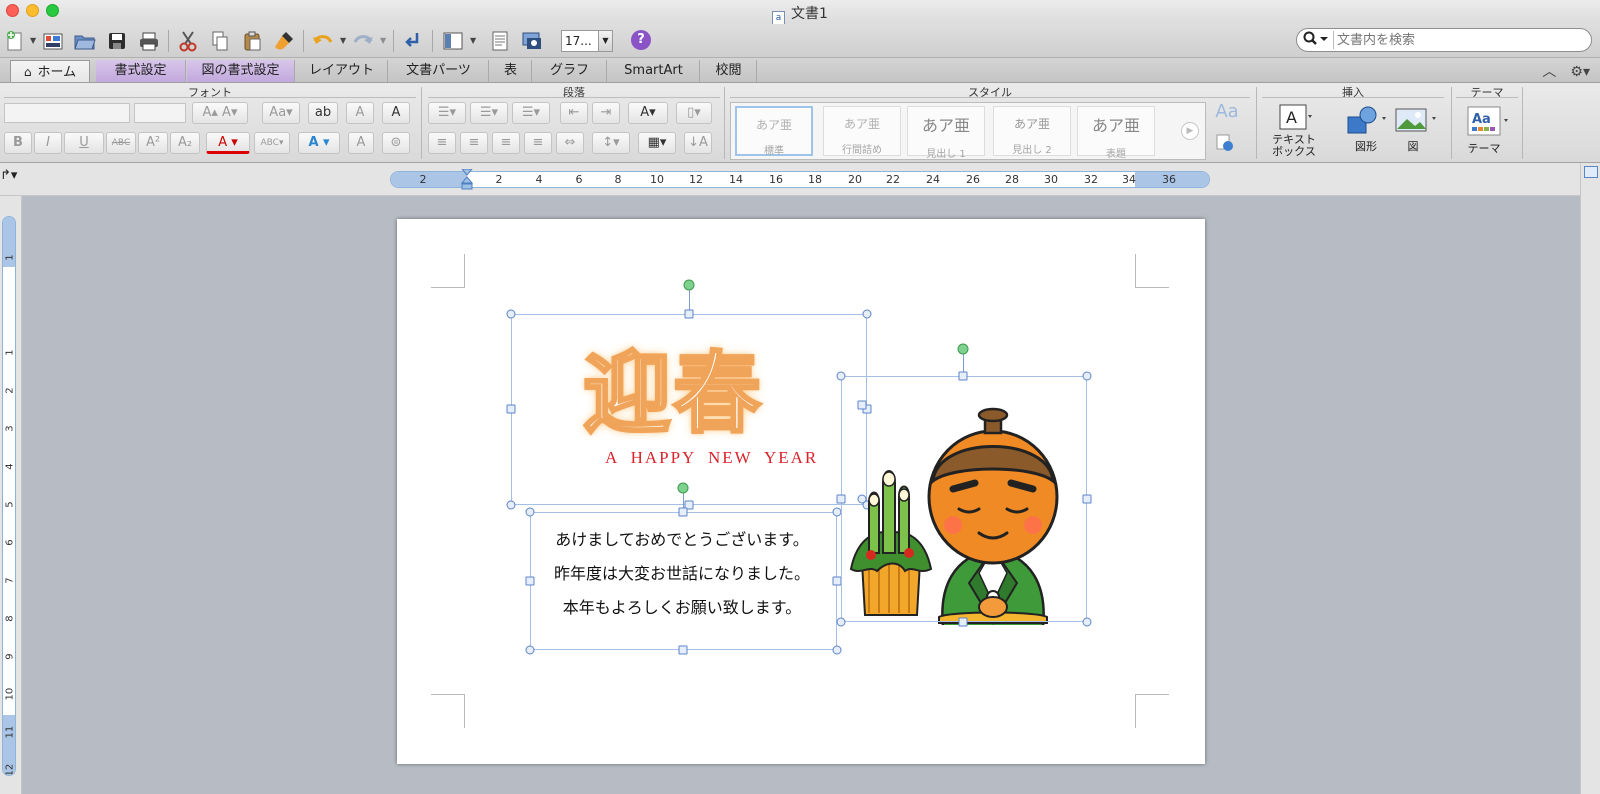  What do you see at coordinates (53, 41) in the screenshot?
I see `gallery-icon` at bounding box center [53, 41].